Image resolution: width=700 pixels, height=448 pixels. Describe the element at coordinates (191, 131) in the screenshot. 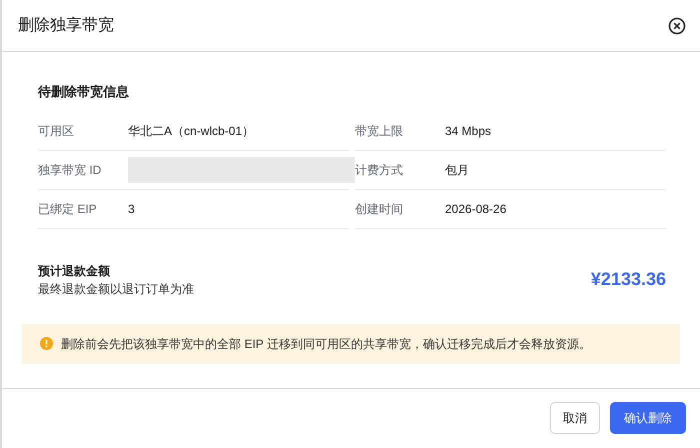

I see `field-value: 华北二A（cn-wlcb-01）` at that location.